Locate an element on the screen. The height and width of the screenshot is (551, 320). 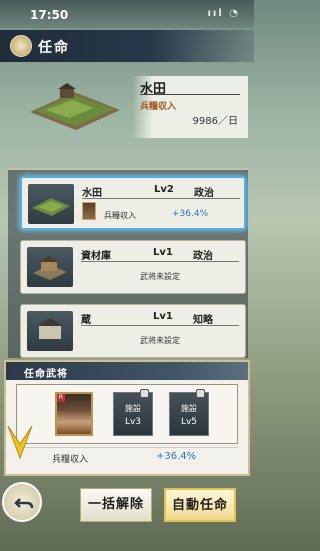
back-arrow-icon is located at coordinates (24, 503).